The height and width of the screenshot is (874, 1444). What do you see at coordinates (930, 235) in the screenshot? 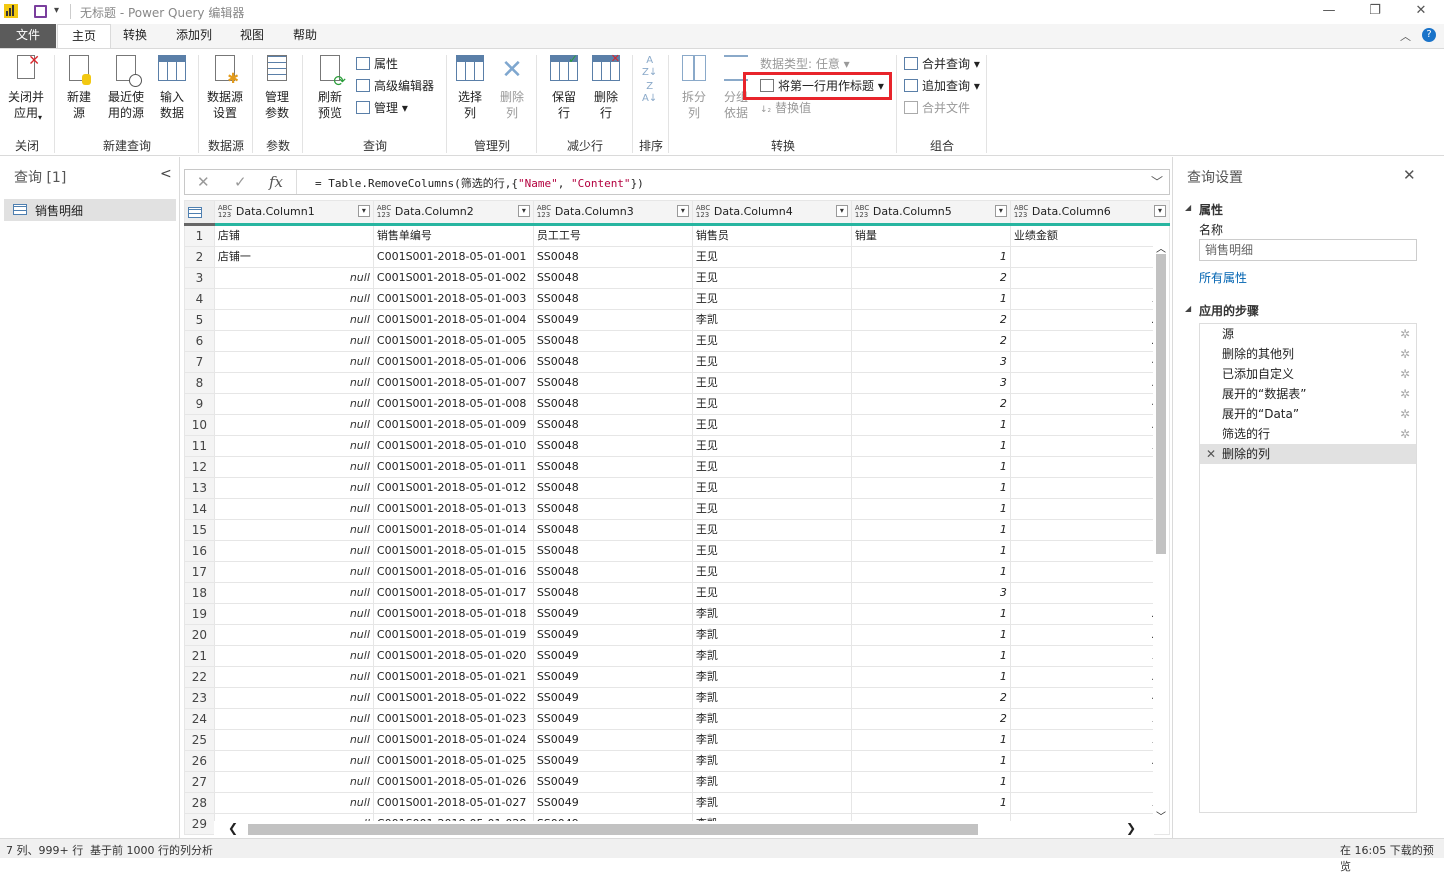
I see `table-cell: 销量` at bounding box center [930, 235].